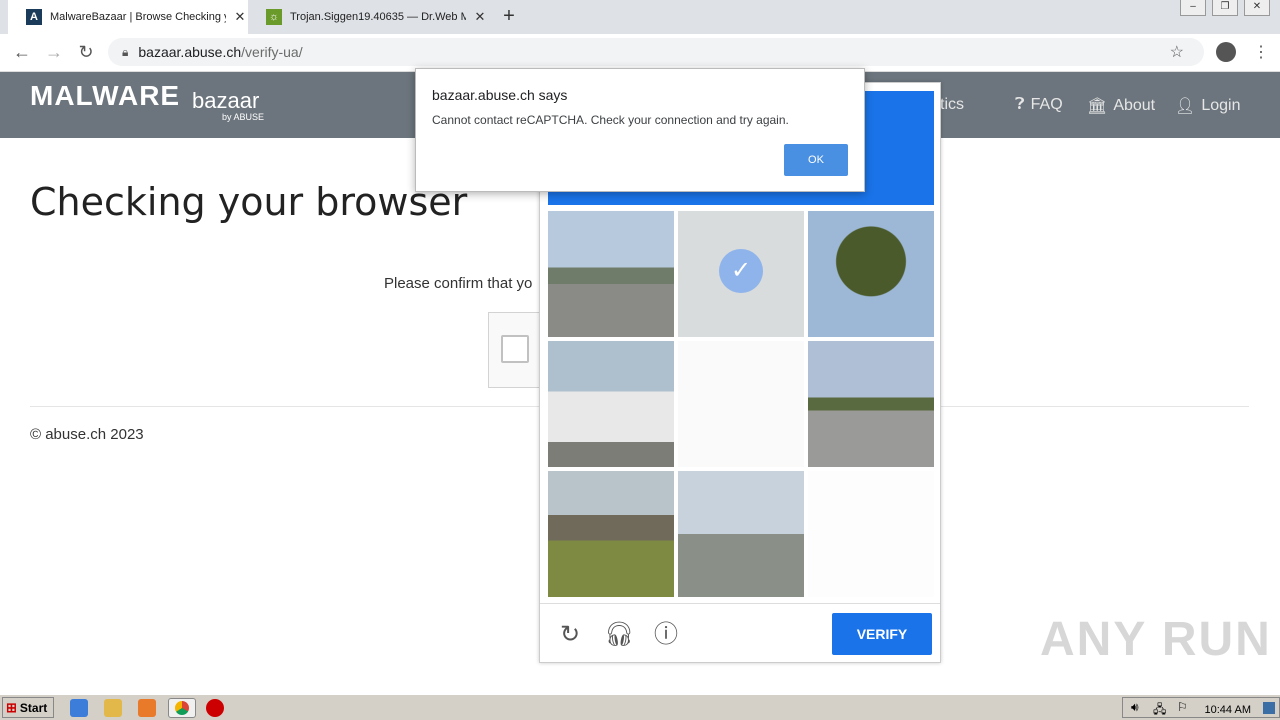  I want to click on new-tab-button: +, so click(509, 16).